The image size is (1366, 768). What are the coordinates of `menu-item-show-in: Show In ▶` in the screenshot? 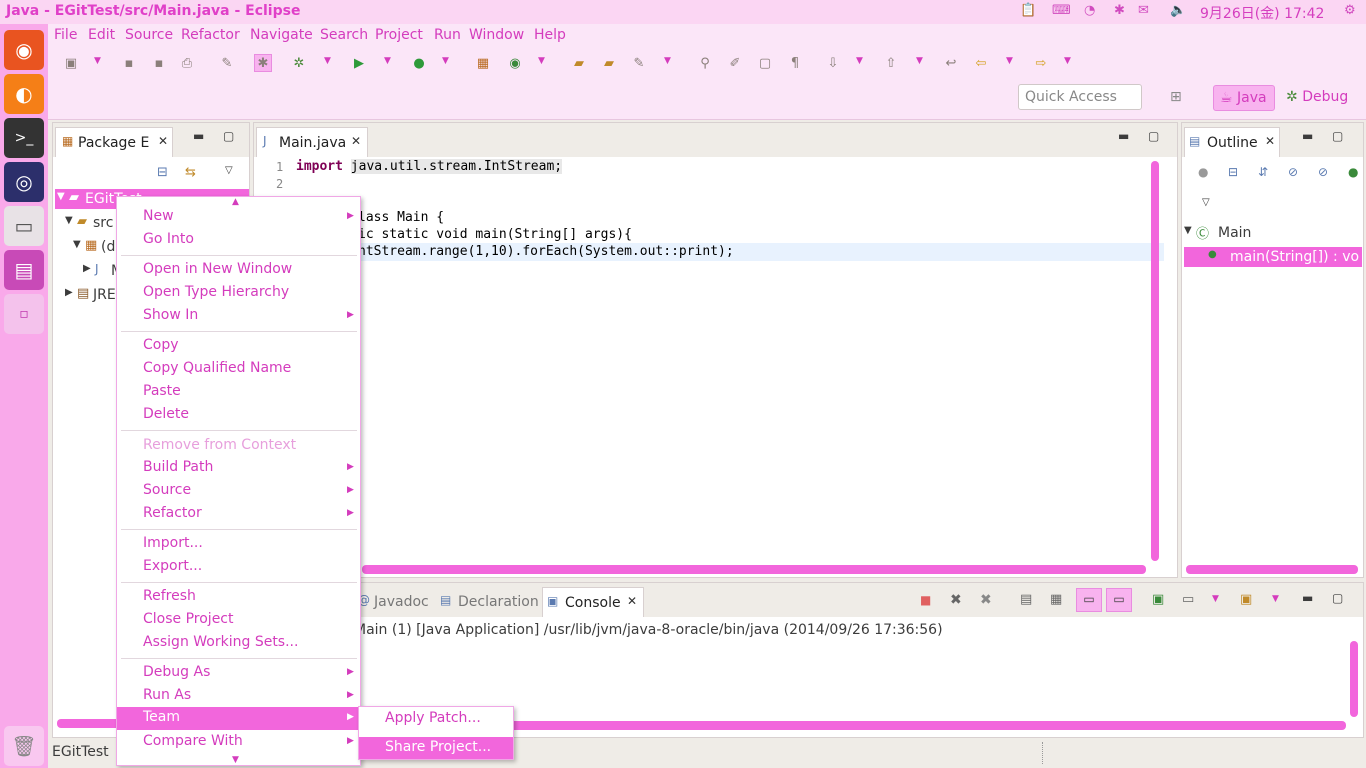 It's located at (238, 318).